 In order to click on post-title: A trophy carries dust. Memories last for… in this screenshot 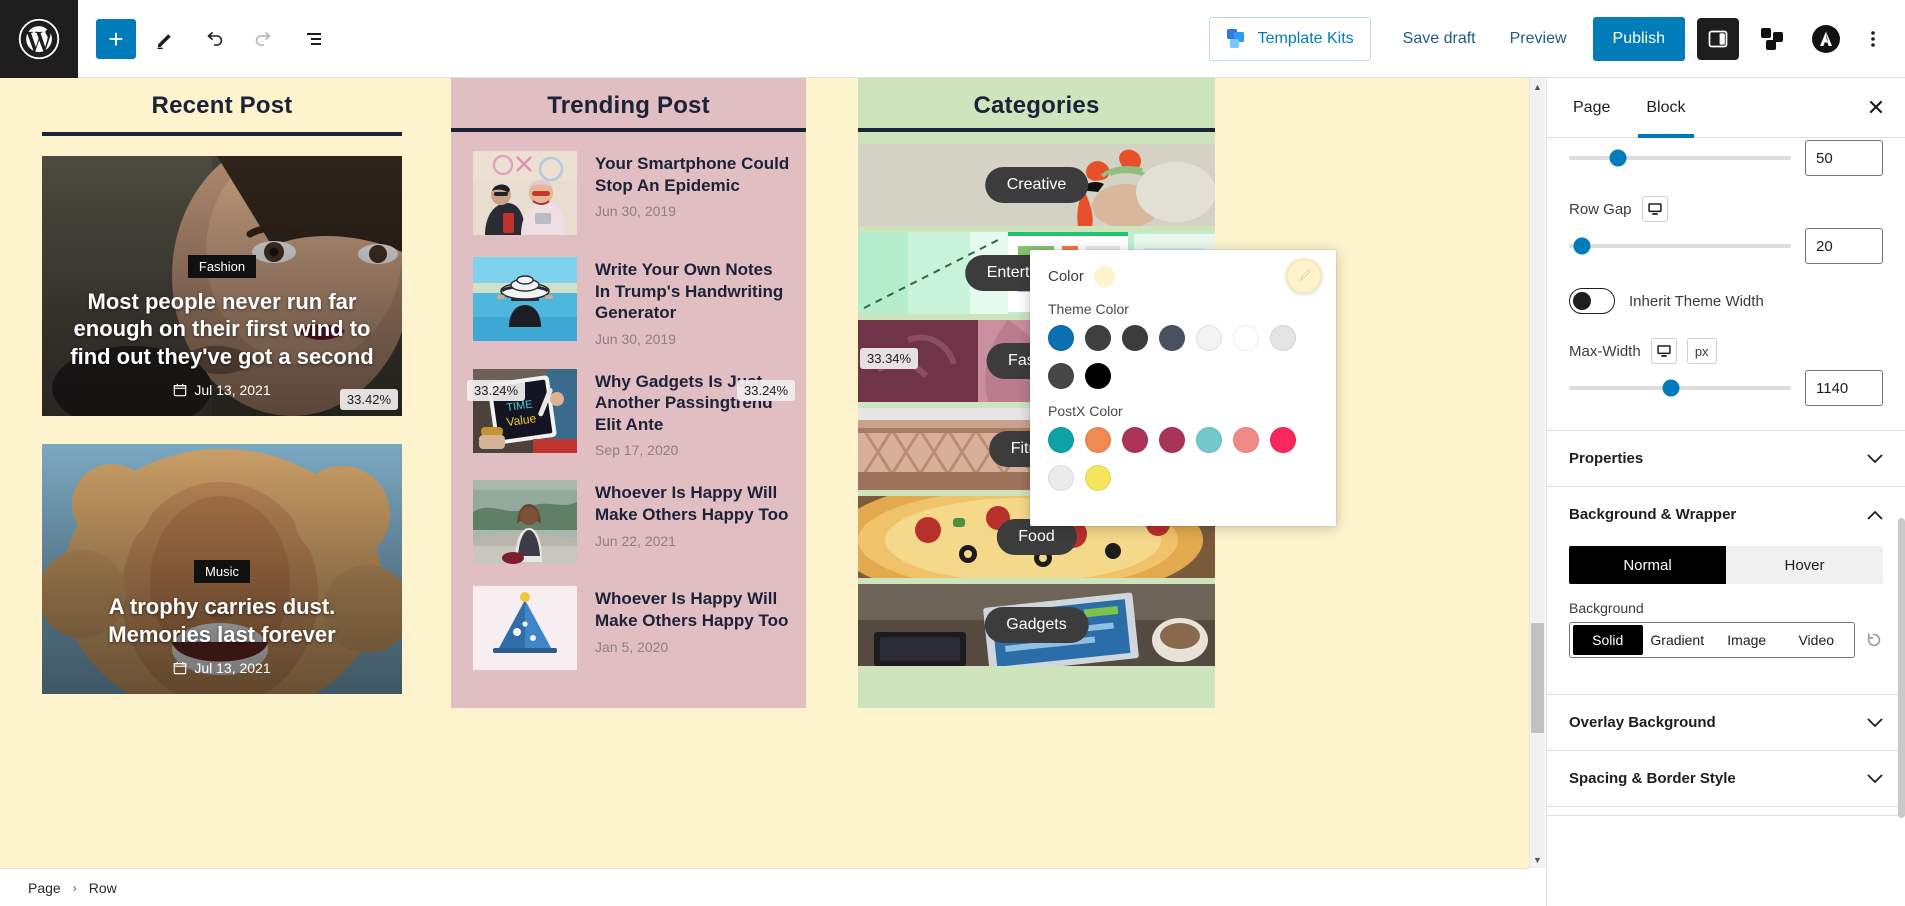, I will do `click(222, 620)`.